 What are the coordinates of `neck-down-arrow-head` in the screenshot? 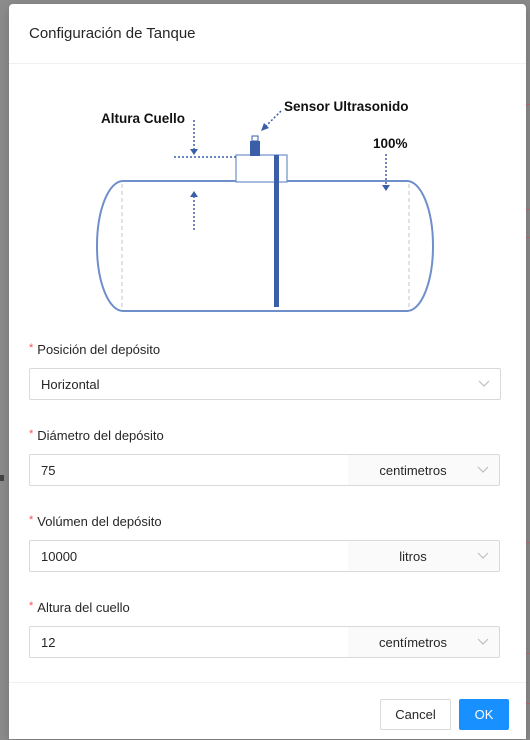 It's located at (194, 152).